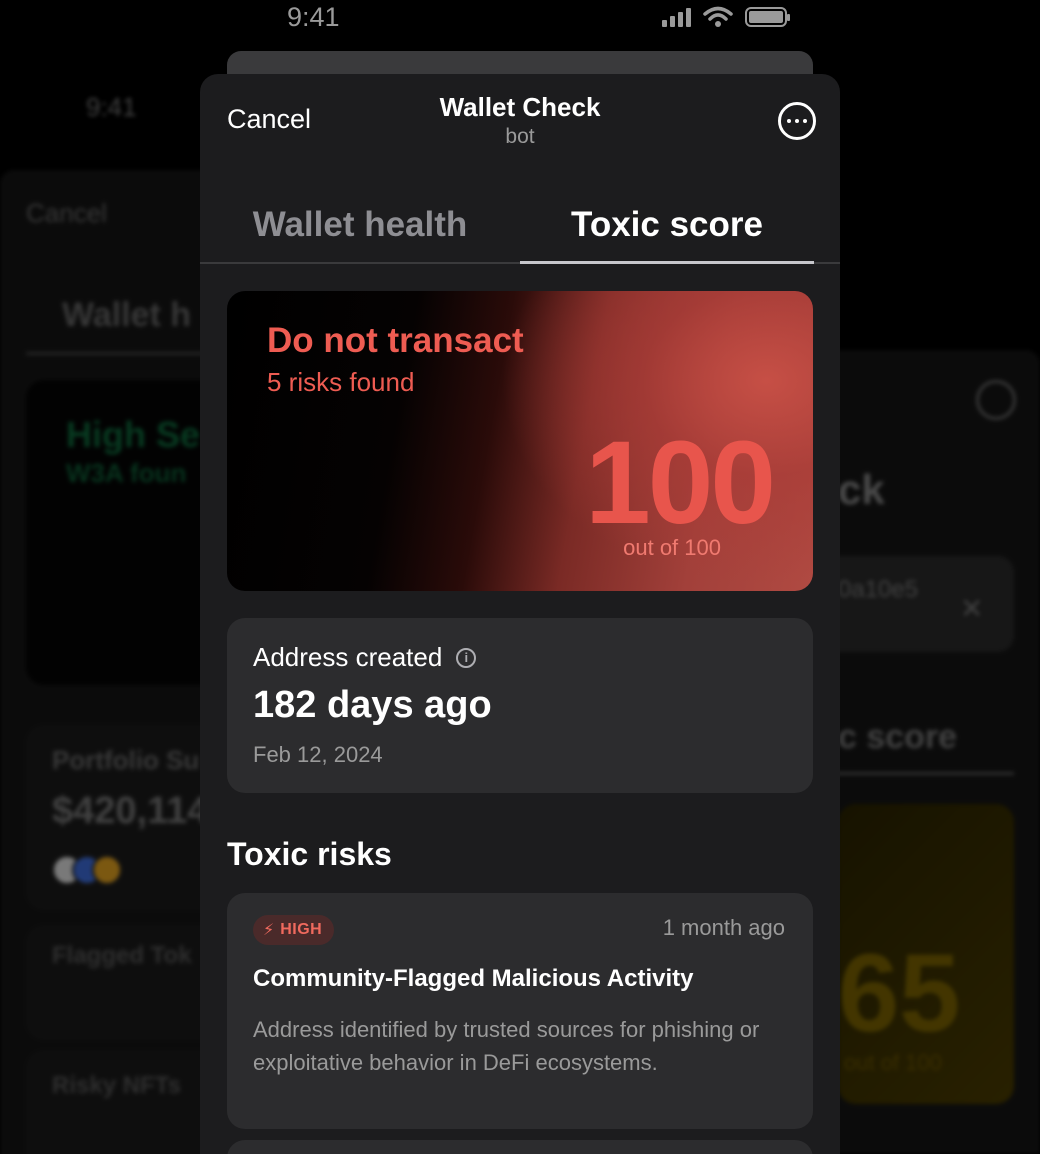  I want to click on risk-time: 1 month ago, so click(723, 927).